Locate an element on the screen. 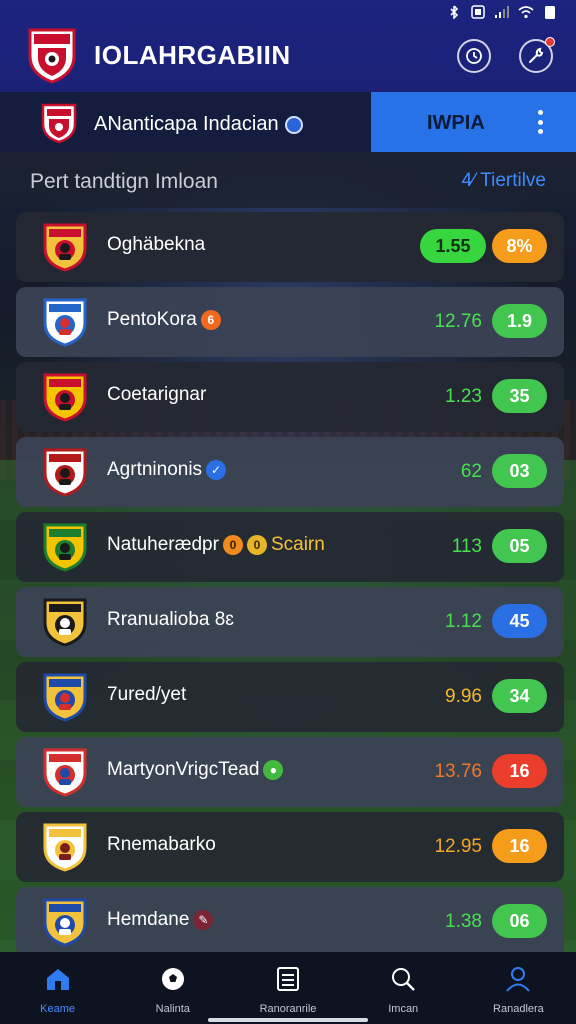 This screenshot has height=1024, width=576. wrench-icon is located at coordinates (536, 55).